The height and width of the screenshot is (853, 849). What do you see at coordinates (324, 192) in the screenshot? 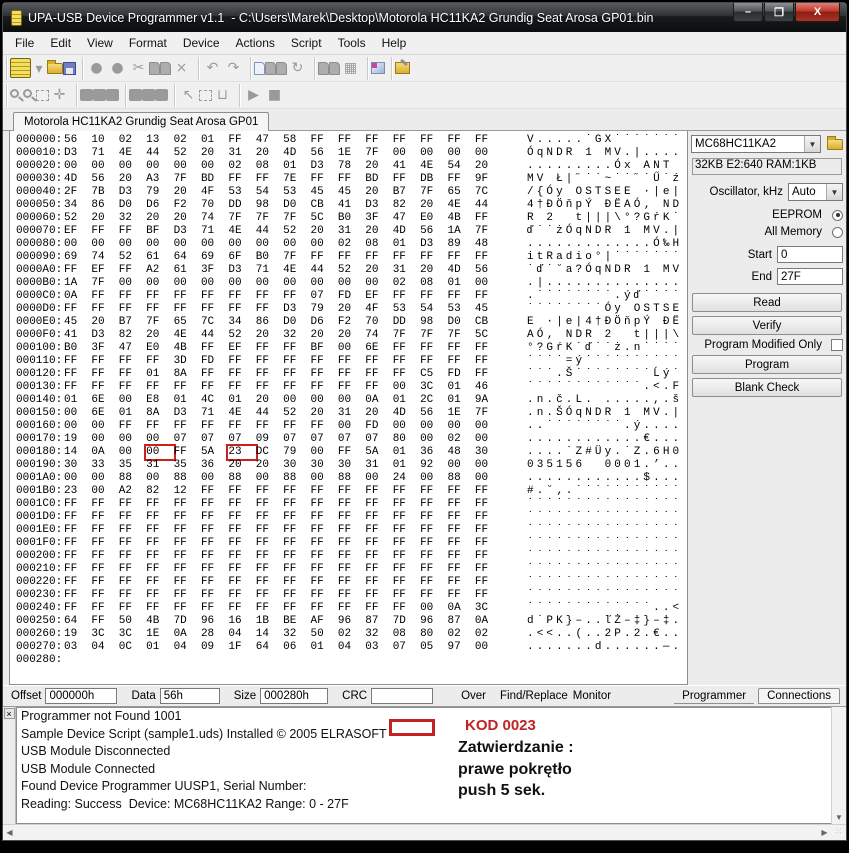
I see `hex-byte: 45` at bounding box center [324, 192].